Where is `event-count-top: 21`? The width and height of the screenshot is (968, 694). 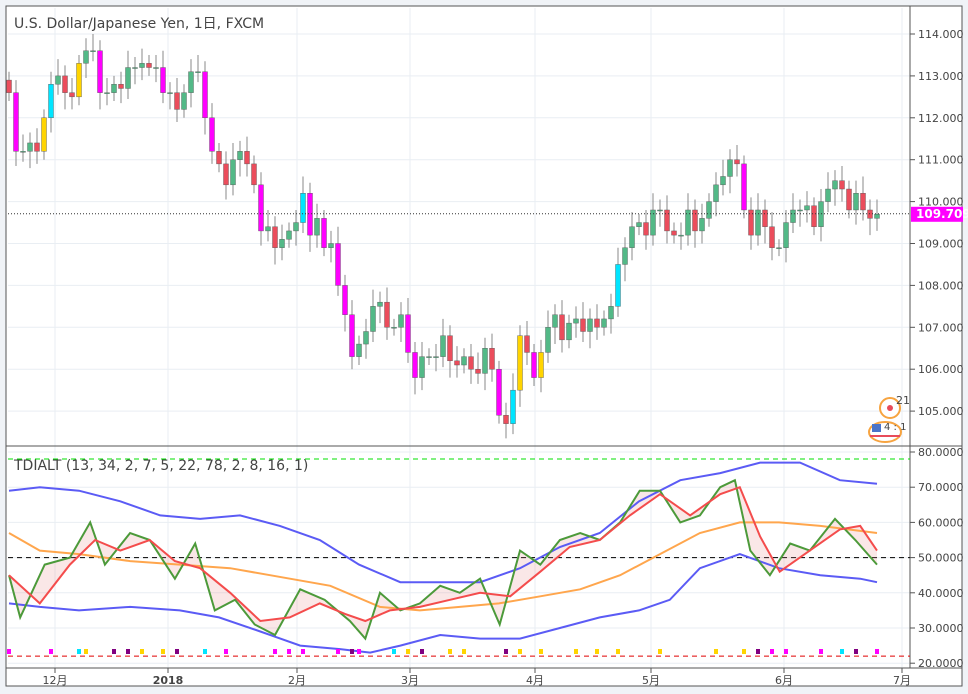 event-count-top: 21 is located at coordinates (903, 400).